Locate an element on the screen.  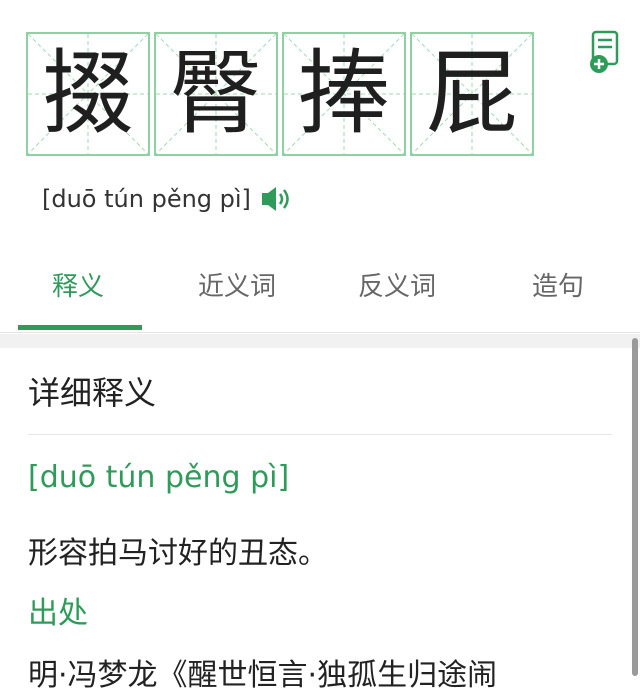
char-box-4: 屁 is located at coordinates (472, 94).